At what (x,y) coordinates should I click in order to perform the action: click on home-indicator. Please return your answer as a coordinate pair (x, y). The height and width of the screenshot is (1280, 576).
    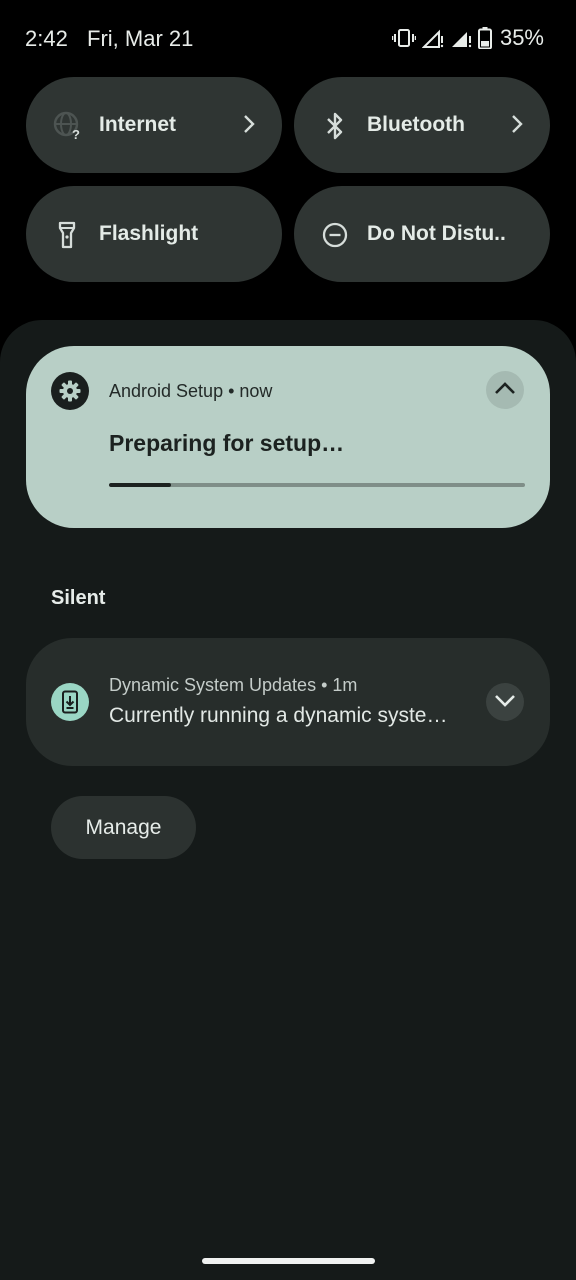
    Looking at the image, I should click on (288, 1261).